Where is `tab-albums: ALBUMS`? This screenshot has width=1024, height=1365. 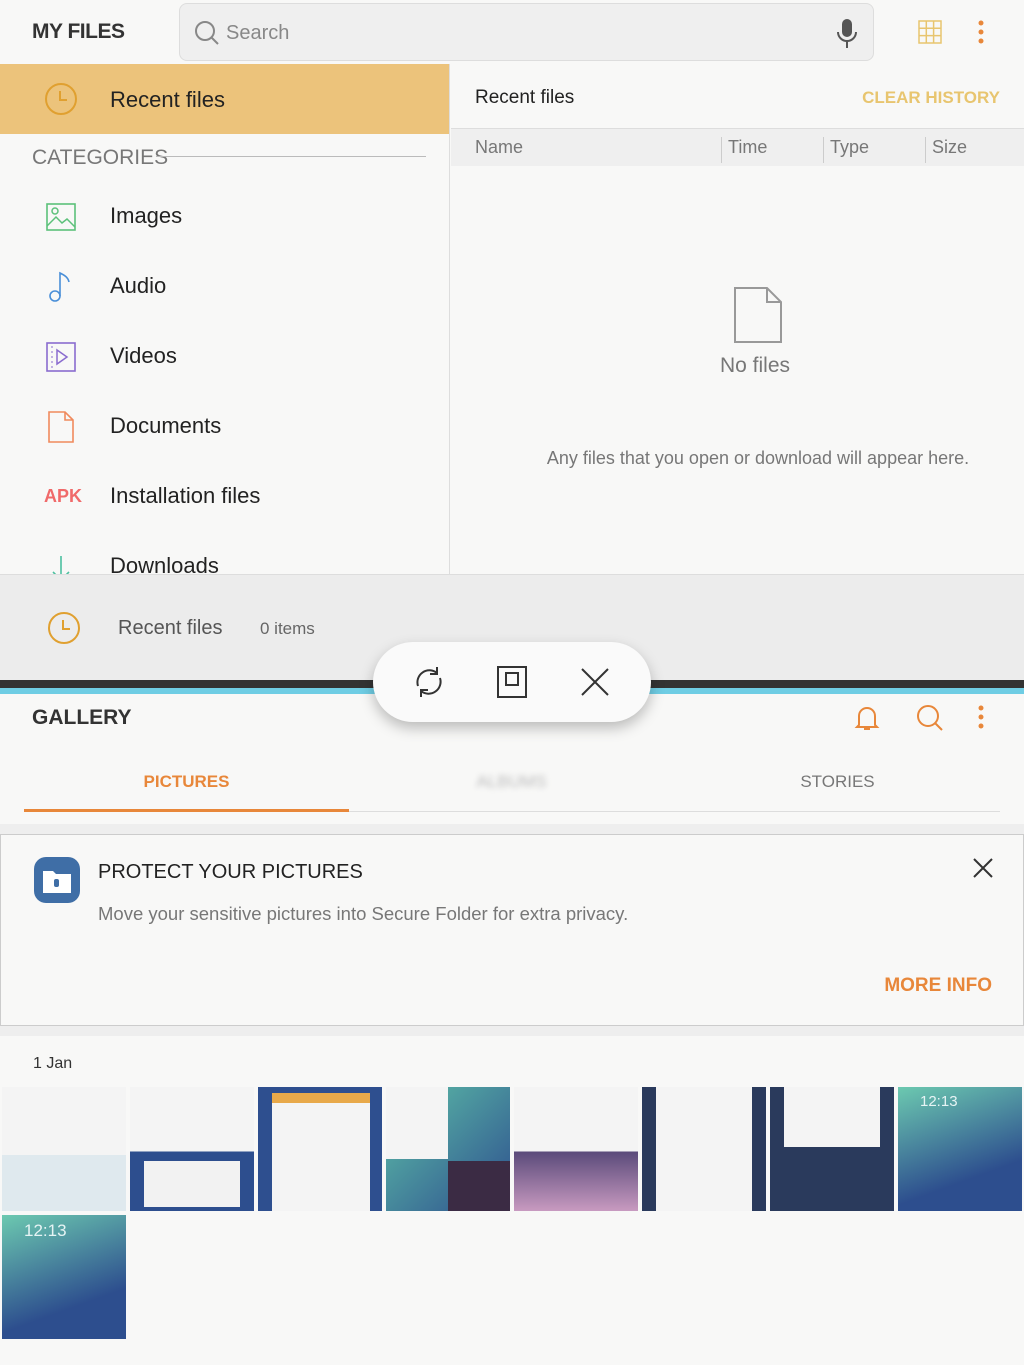
tab-albums: ALBUMS is located at coordinates (511, 782).